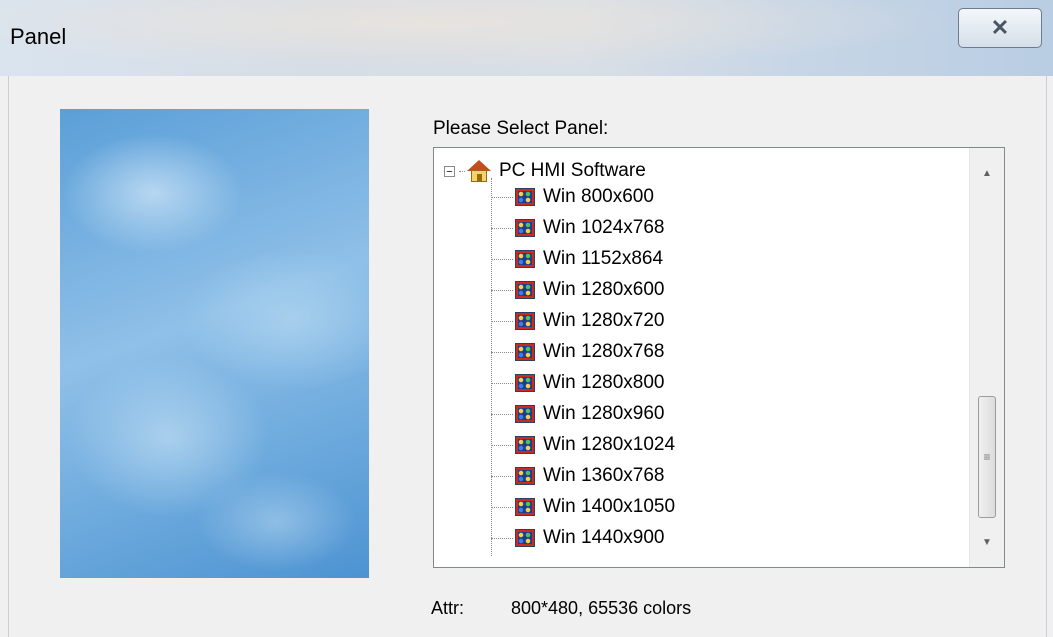 This screenshot has height=637, width=1053. Describe the element at coordinates (604, 382) in the screenshot. I see `tree-item-label: Win 1280x800` at that location.